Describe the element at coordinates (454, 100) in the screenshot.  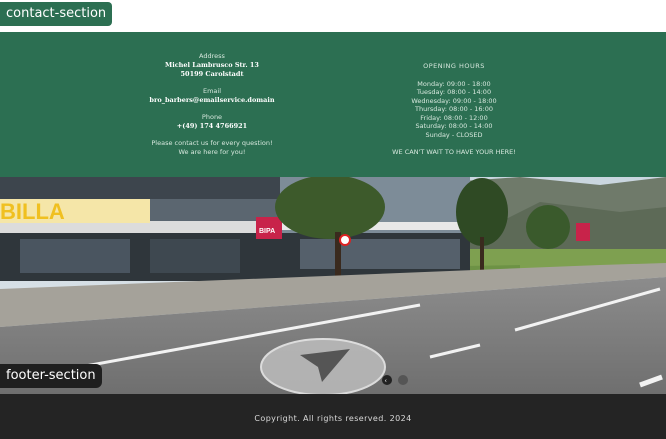
I see `hours-wednesday: Wednesday: 09:00 - 18:00` at that location.